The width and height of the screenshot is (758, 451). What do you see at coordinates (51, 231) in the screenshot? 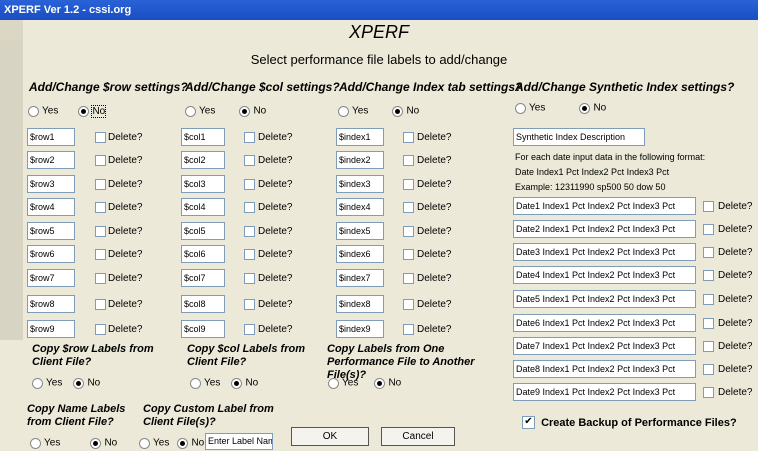
I see `row-label-input: $row5` at bounding box center [51, 231].